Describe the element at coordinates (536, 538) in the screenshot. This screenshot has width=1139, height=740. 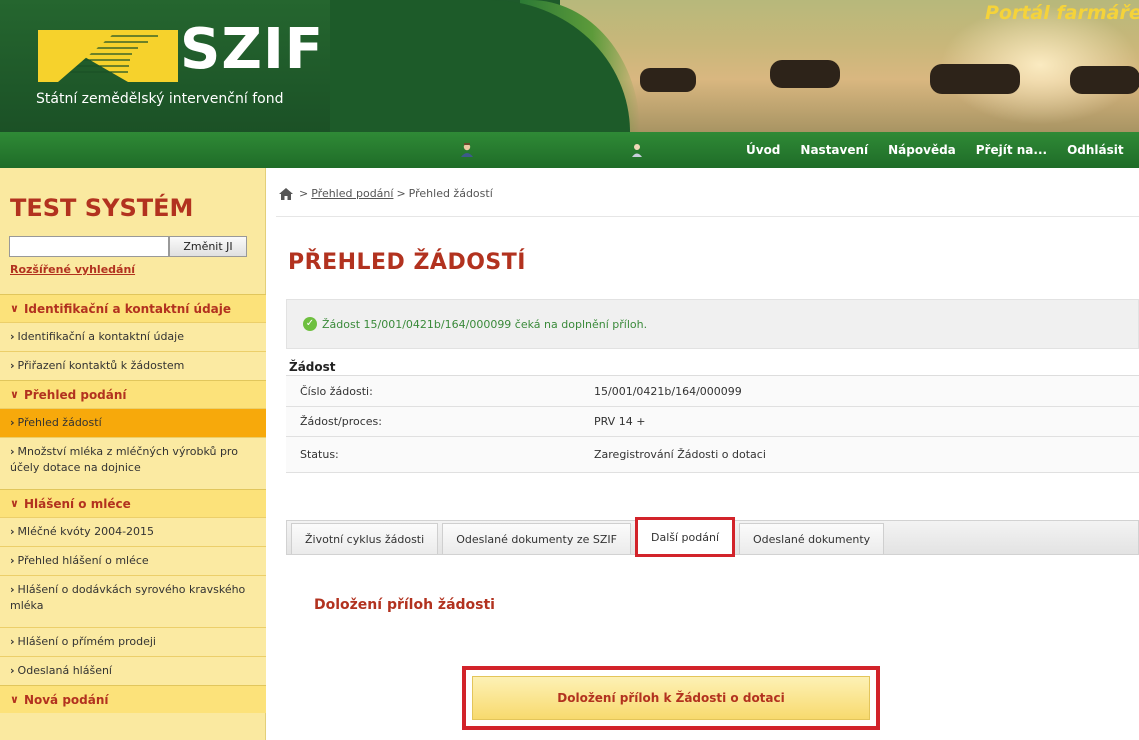
I see `tab-odeslane-ze-szif: Odeslané dokumenty ze SZIF` at that location.